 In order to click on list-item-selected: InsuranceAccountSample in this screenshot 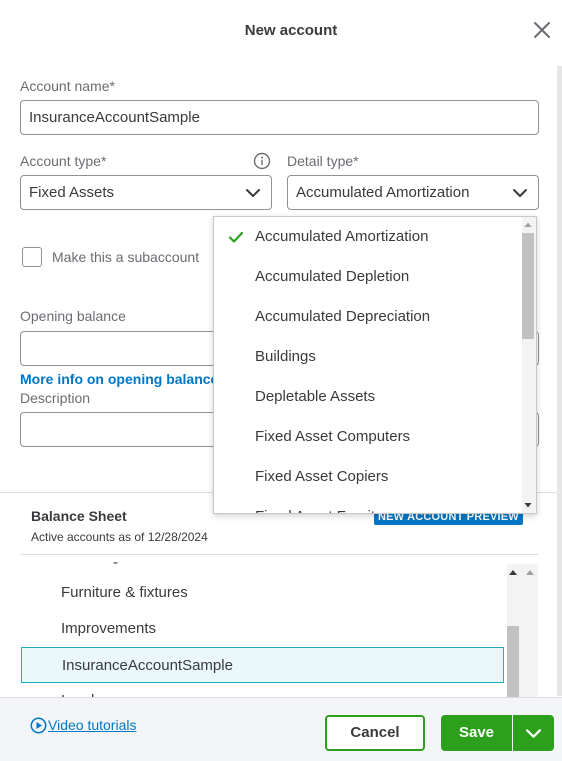, I will do `click(262, 665)`.